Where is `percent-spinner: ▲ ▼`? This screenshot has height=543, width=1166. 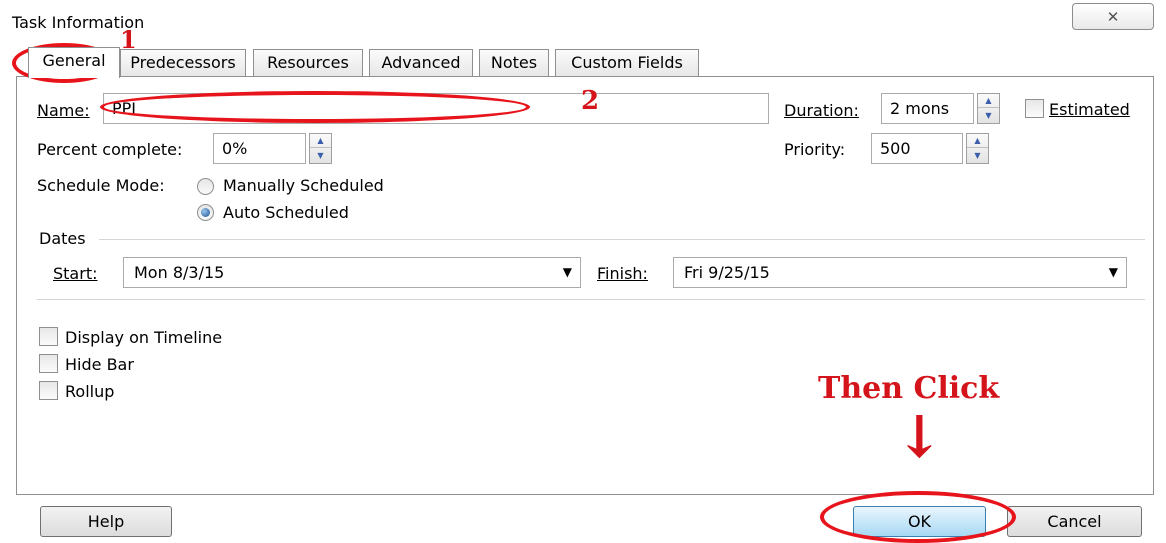 percent-spinner: ▲ ▼ is located at coordinates (320, 148).